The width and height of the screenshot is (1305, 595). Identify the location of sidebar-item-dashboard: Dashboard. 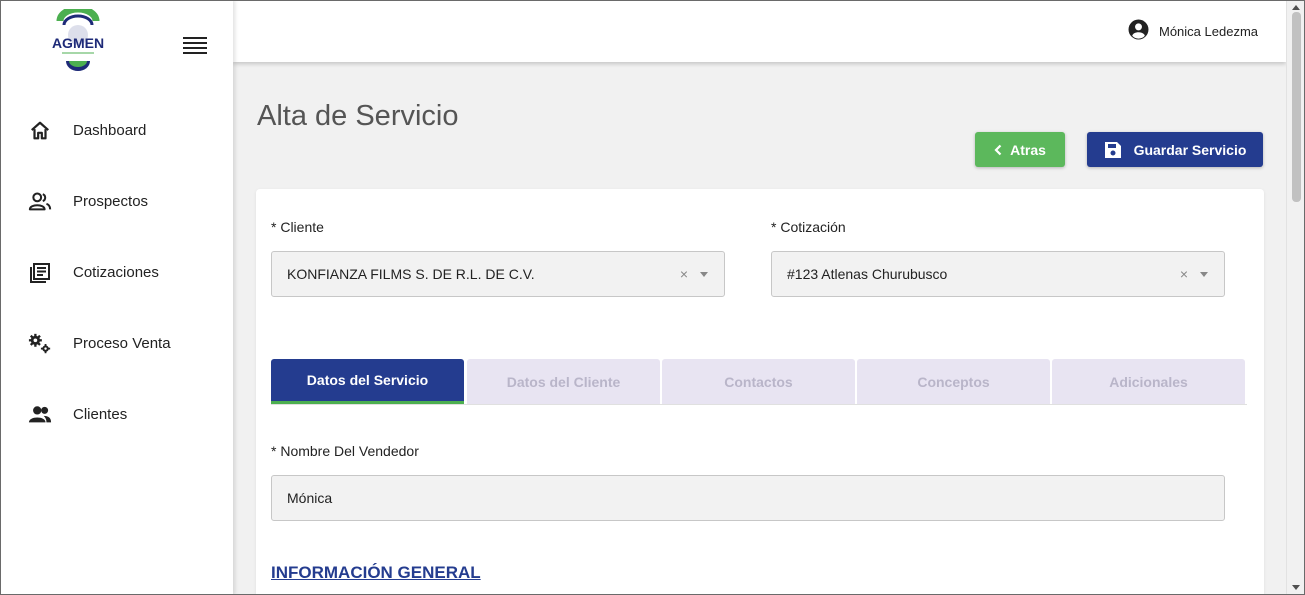
(116, 130).